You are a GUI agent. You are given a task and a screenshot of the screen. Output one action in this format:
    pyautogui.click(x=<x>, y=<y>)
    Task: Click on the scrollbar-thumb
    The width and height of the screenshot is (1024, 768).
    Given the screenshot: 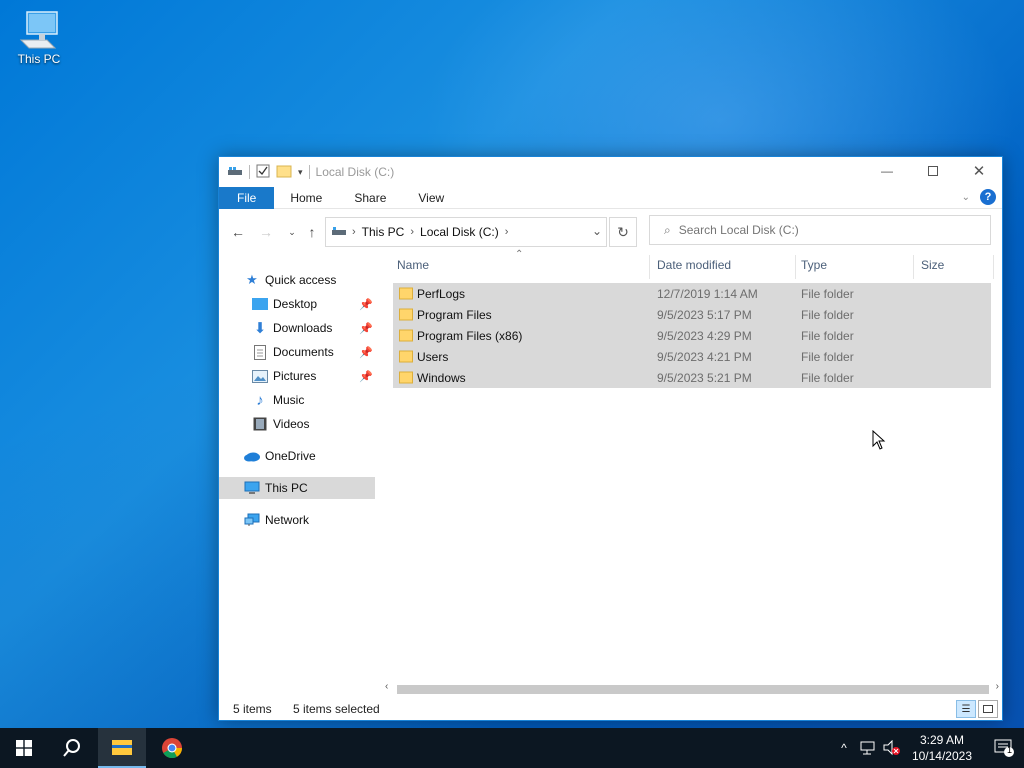 What is the action you would take?
    pyautogui.click(x=693, y=689)
    